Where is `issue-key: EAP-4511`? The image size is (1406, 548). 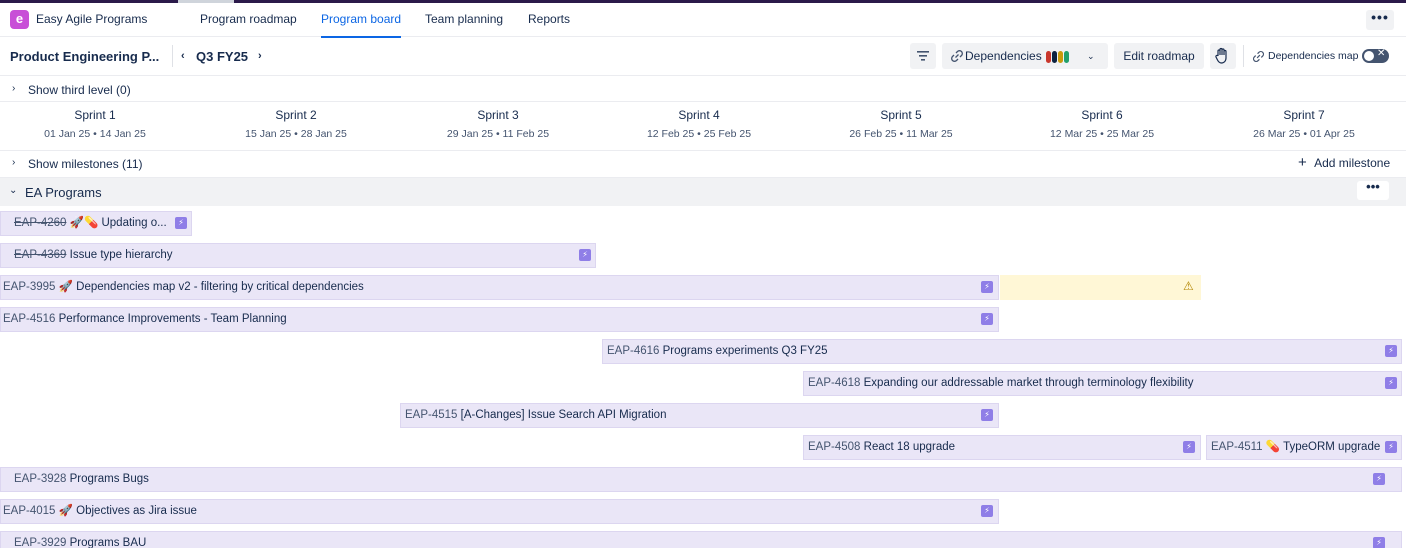
issue-key: EAP-4511 is located at coordinates (1237, 447).